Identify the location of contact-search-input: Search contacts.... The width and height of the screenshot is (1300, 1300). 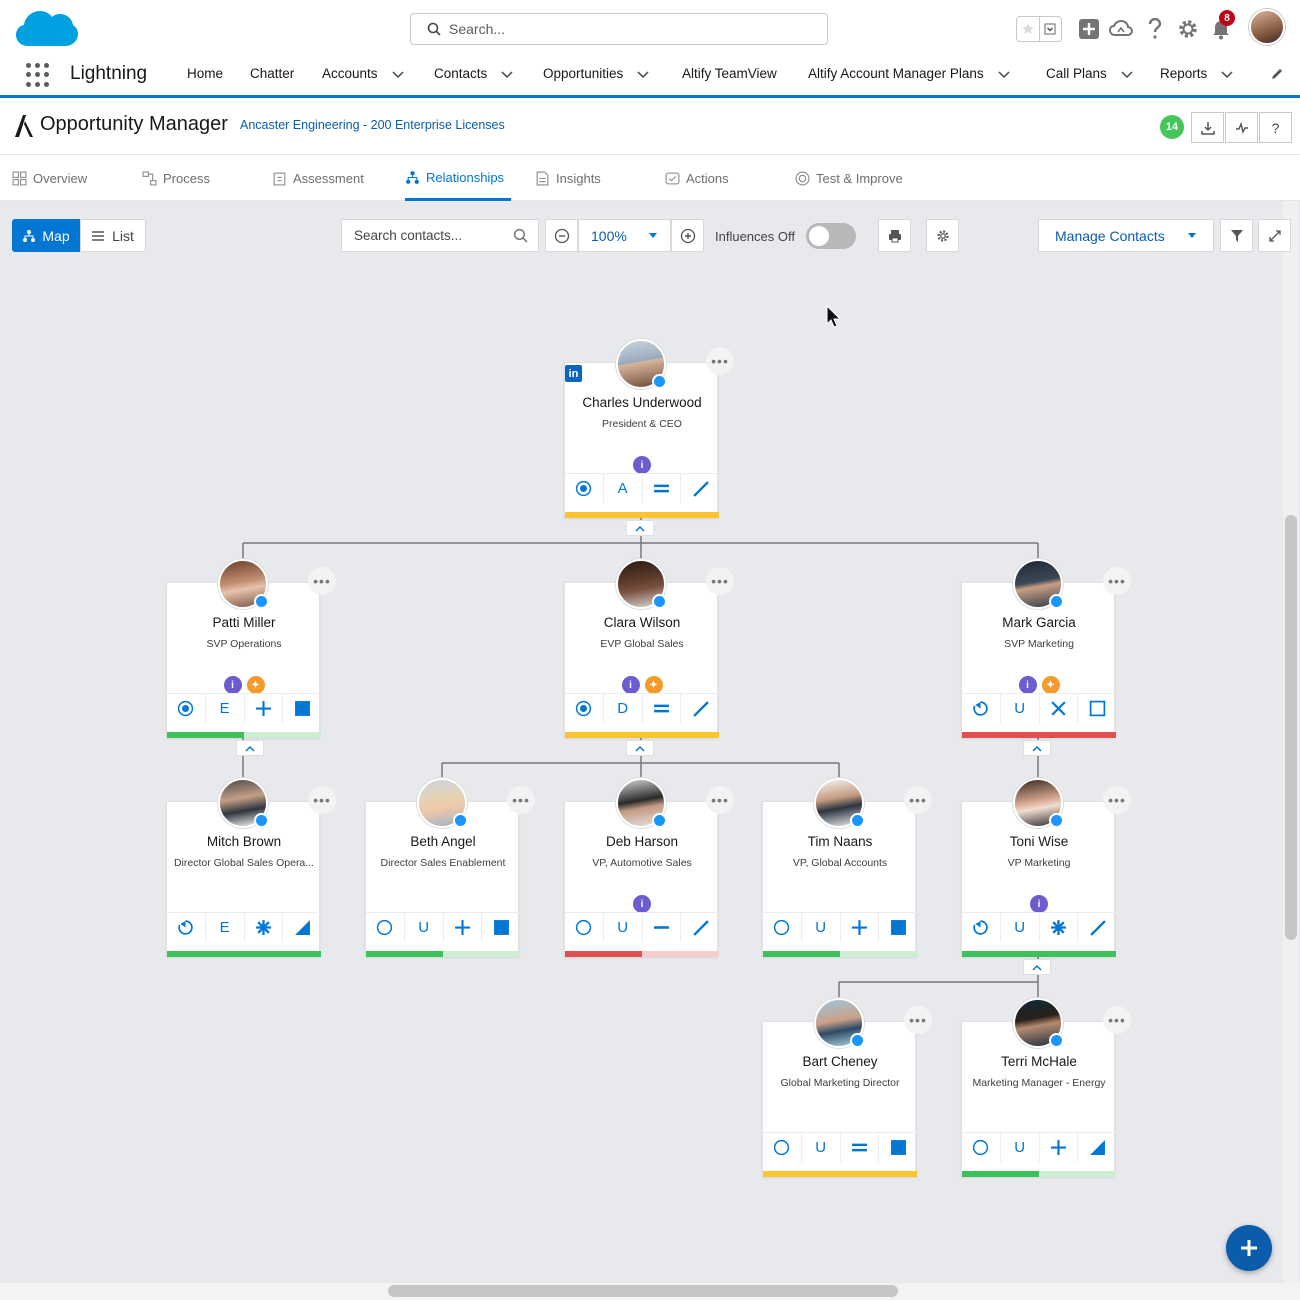
(440, 235).